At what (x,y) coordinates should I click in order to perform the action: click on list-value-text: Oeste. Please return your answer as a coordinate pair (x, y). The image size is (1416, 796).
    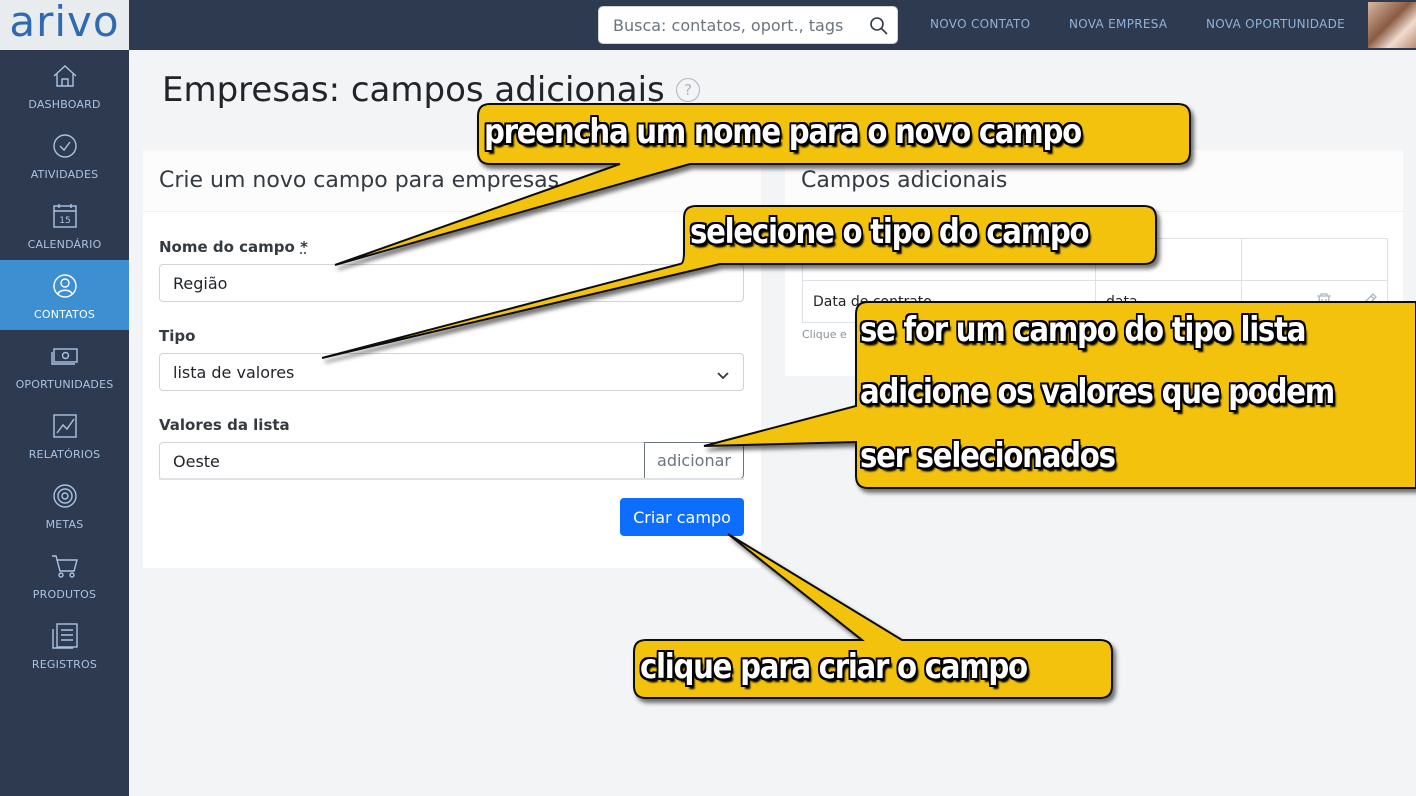
    Looking at the image, I should click on (196, 461).